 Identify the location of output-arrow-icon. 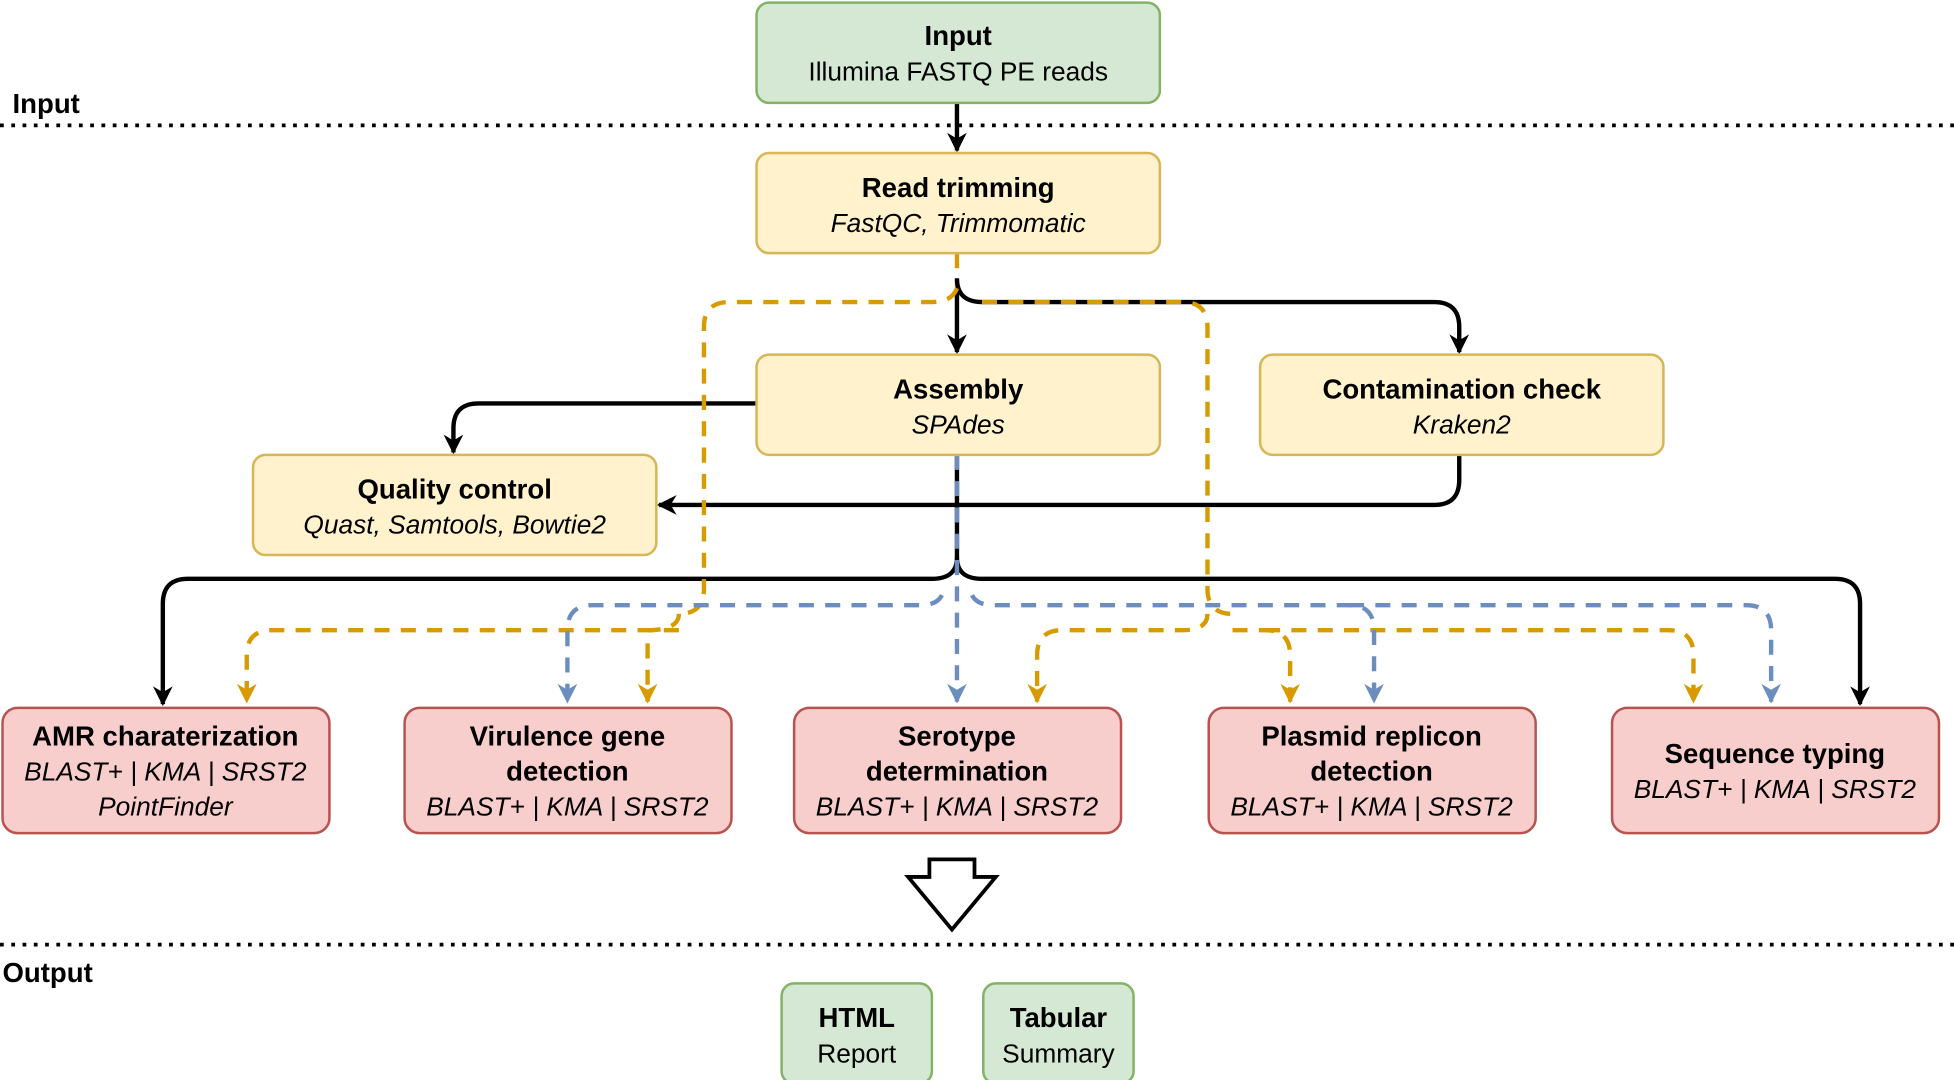
(952, 895).